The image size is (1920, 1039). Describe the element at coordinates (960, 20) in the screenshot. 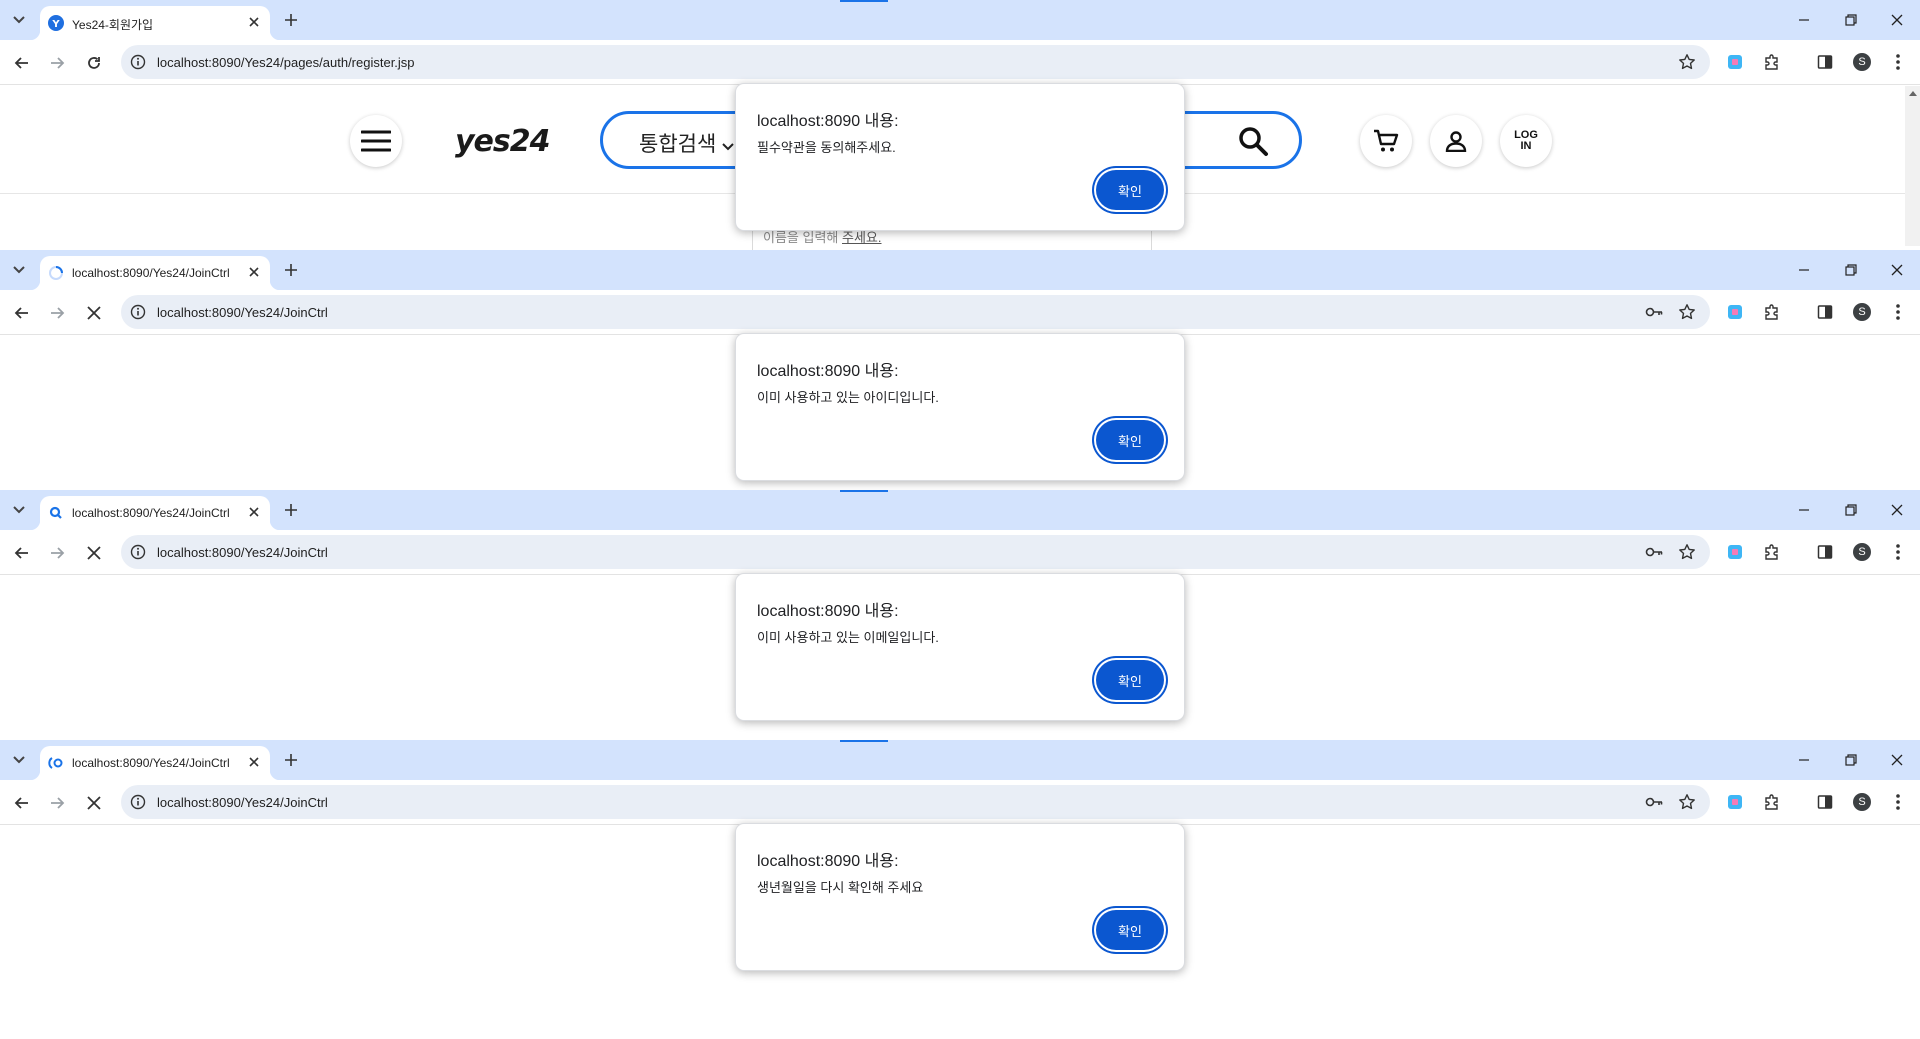

I see `tab-strip: Y Yes24-회원가입` at that location.